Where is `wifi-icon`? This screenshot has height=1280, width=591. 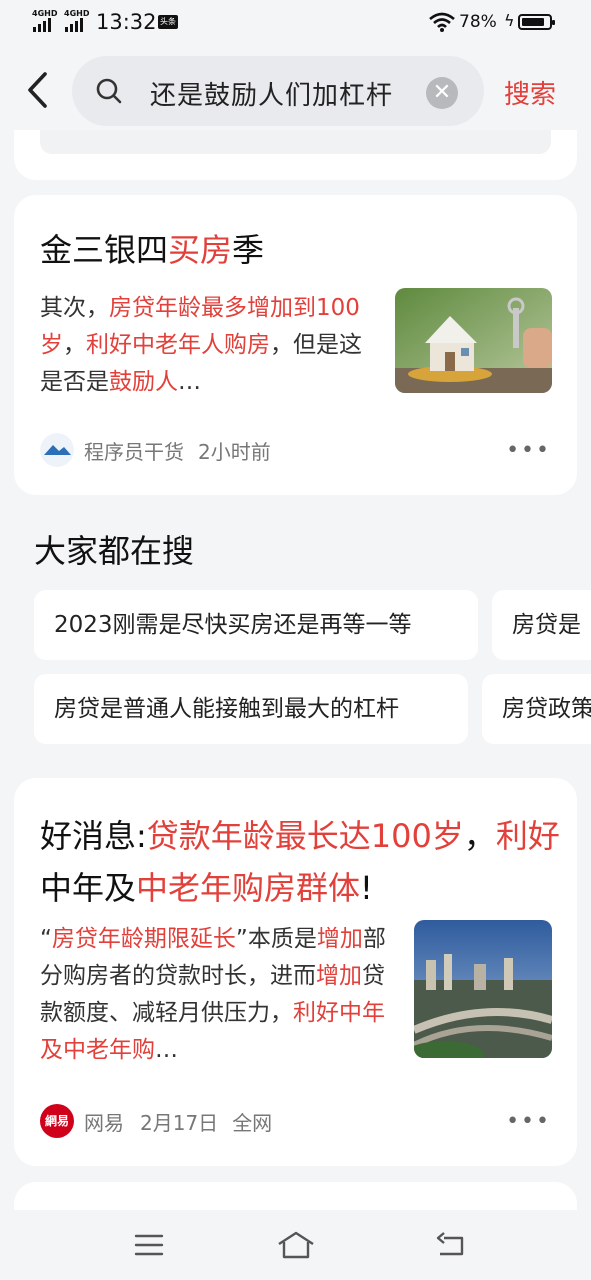 wifi-icon is located at coordinates (442, 22).